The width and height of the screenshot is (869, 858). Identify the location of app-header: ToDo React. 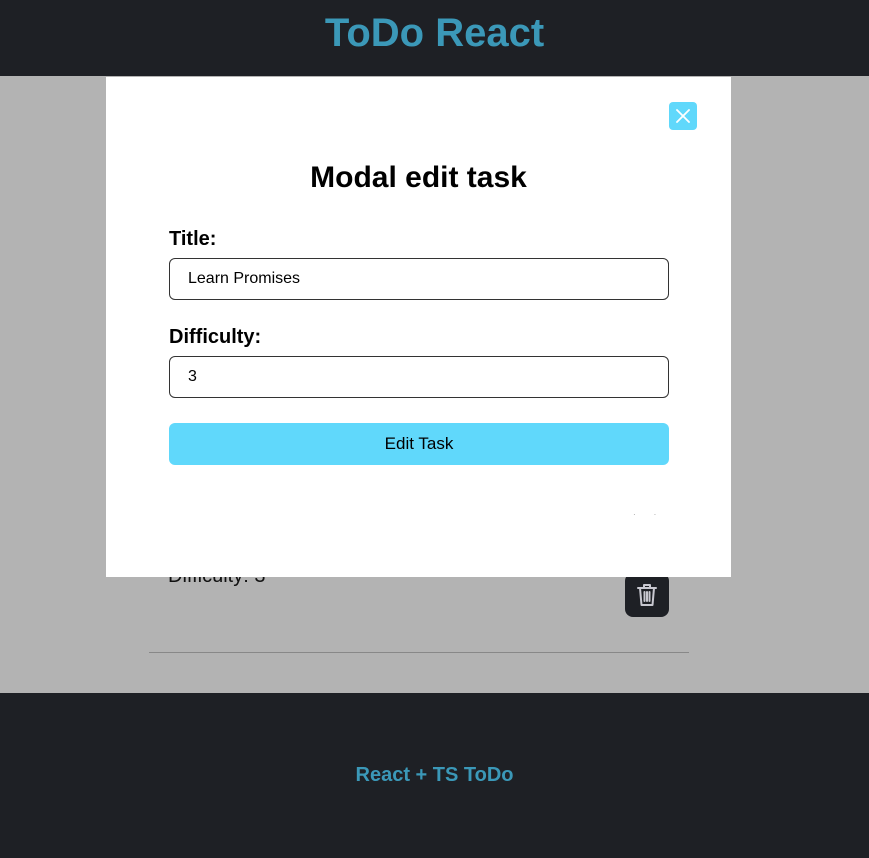
(434, 38).